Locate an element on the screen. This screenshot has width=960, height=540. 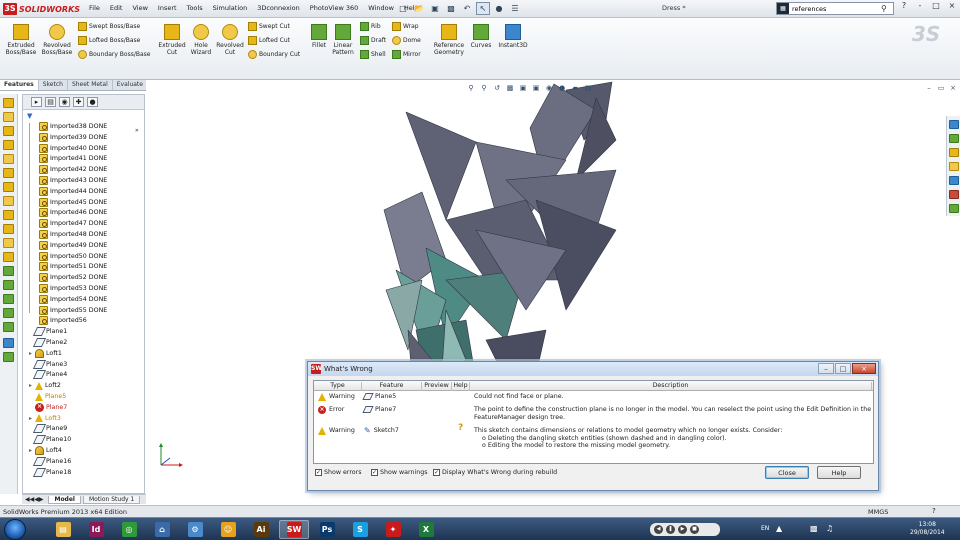
column-preview: Preview is located at coordinates (437, 386).